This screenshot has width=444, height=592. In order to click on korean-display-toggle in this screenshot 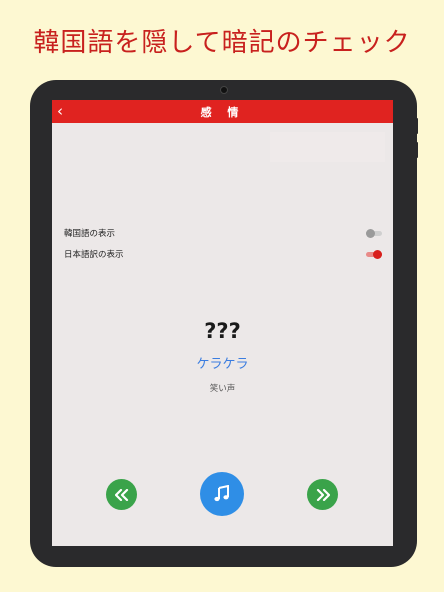, I will do `click(374, 233)`.